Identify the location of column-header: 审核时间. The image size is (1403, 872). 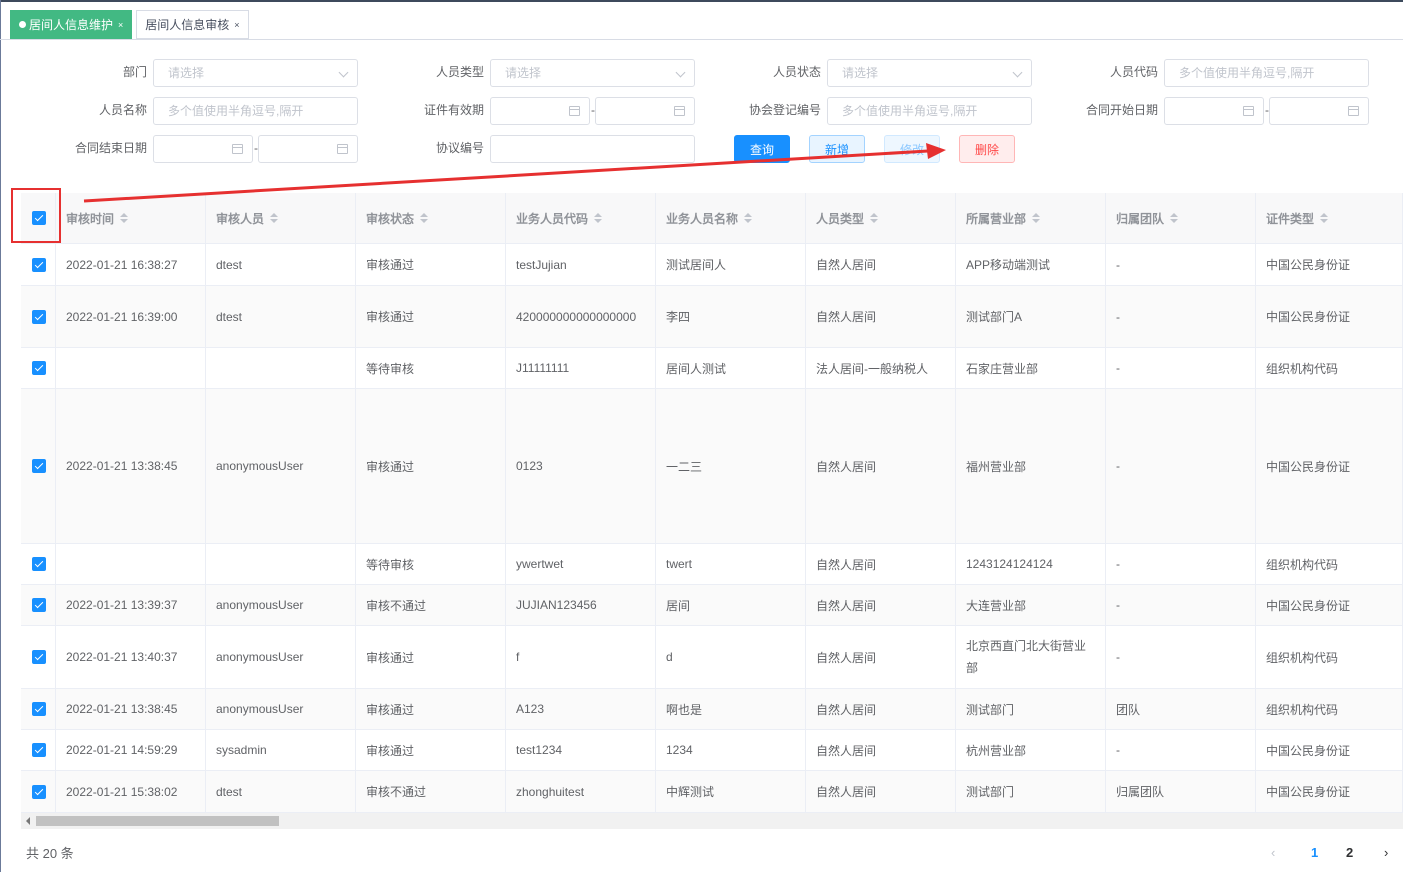
(131, 218).